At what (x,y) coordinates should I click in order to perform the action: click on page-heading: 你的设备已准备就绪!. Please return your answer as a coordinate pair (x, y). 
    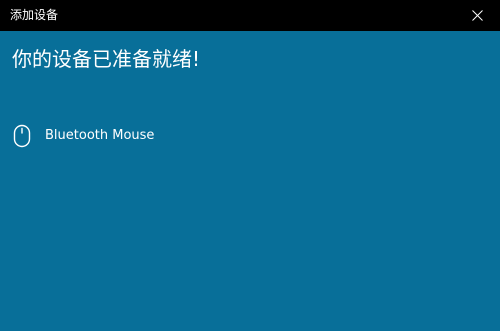
    Looking at the image, I should click on (106, 59).